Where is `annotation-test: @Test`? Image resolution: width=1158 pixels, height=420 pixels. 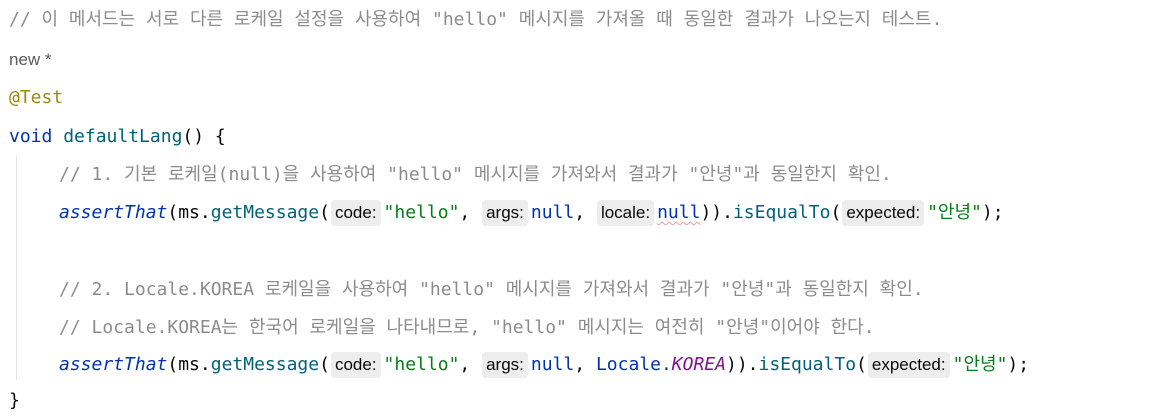
annotation-test: @Test is located at coordinates (36, 97).